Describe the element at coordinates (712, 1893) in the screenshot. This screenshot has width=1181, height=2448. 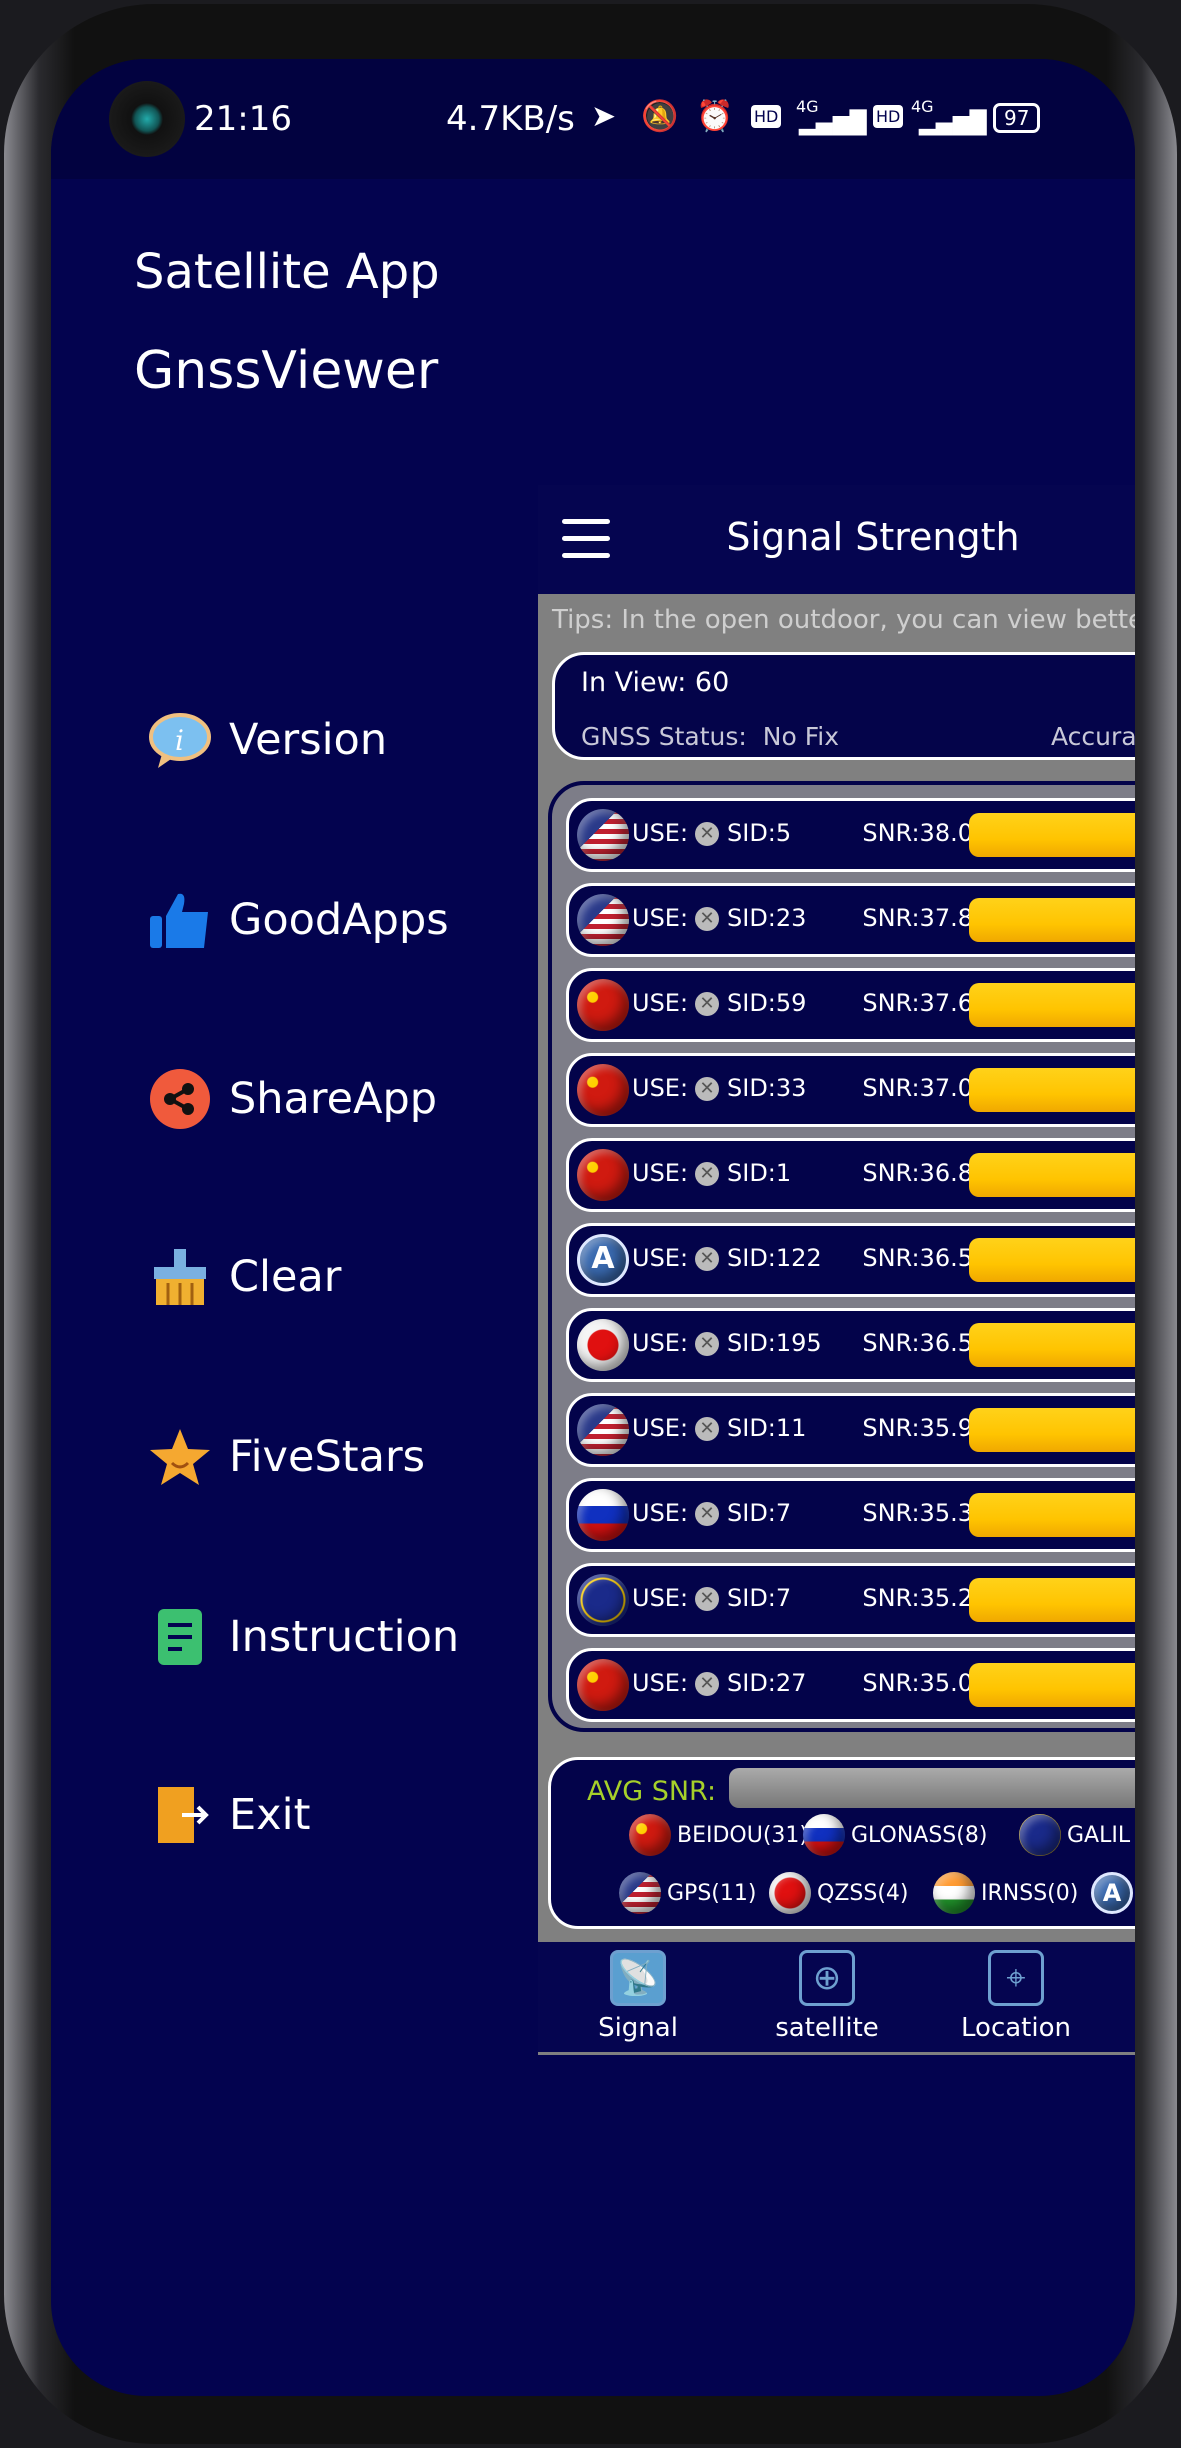
I see `legend-label: GPS(11)` at that location.